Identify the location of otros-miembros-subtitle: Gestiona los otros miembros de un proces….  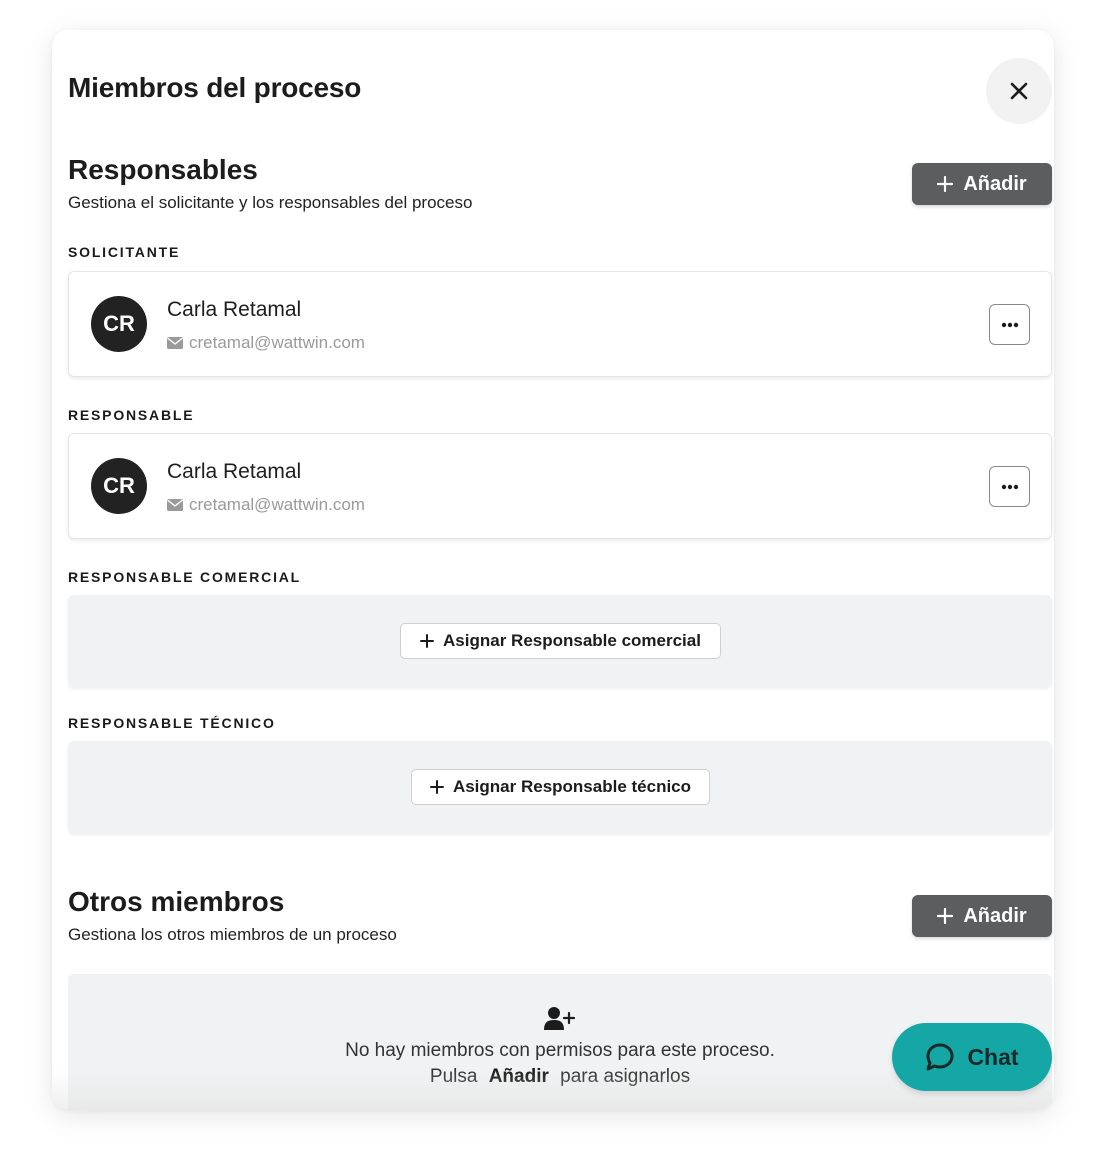
(232, 934).